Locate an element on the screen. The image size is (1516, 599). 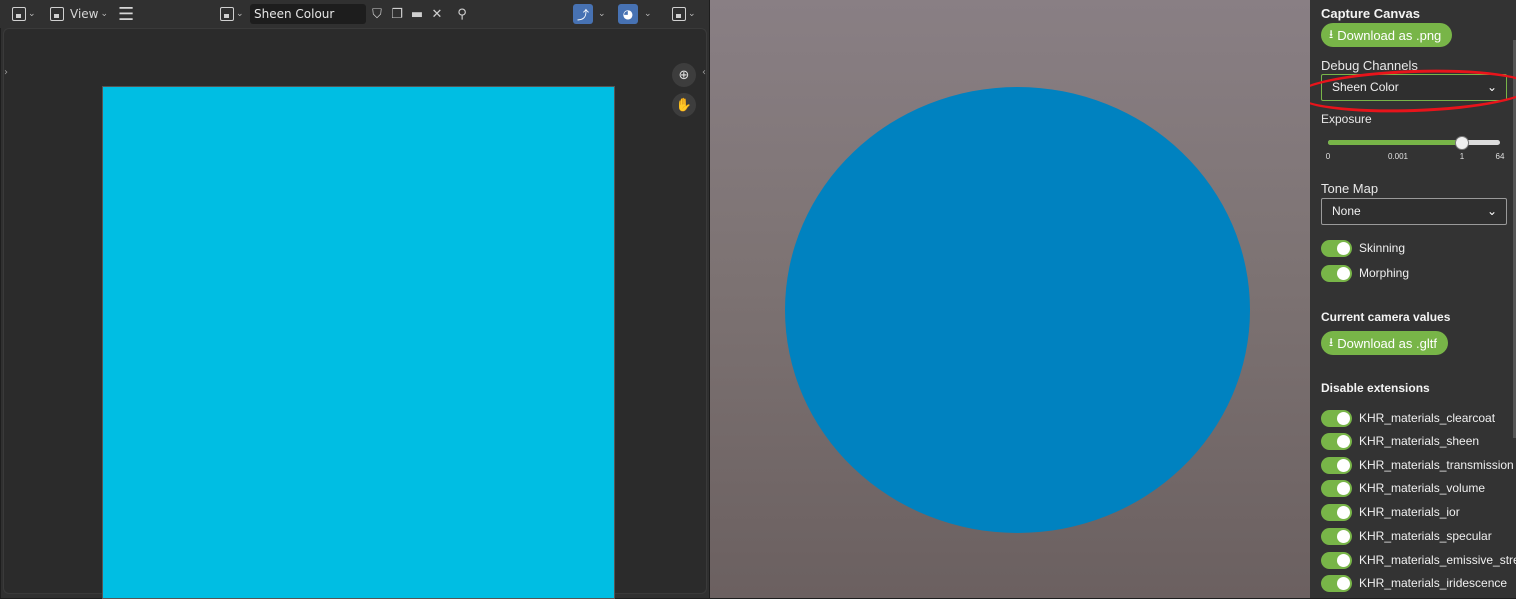
exposure-tick: 0.001 is located at coordinates (1398, 156).